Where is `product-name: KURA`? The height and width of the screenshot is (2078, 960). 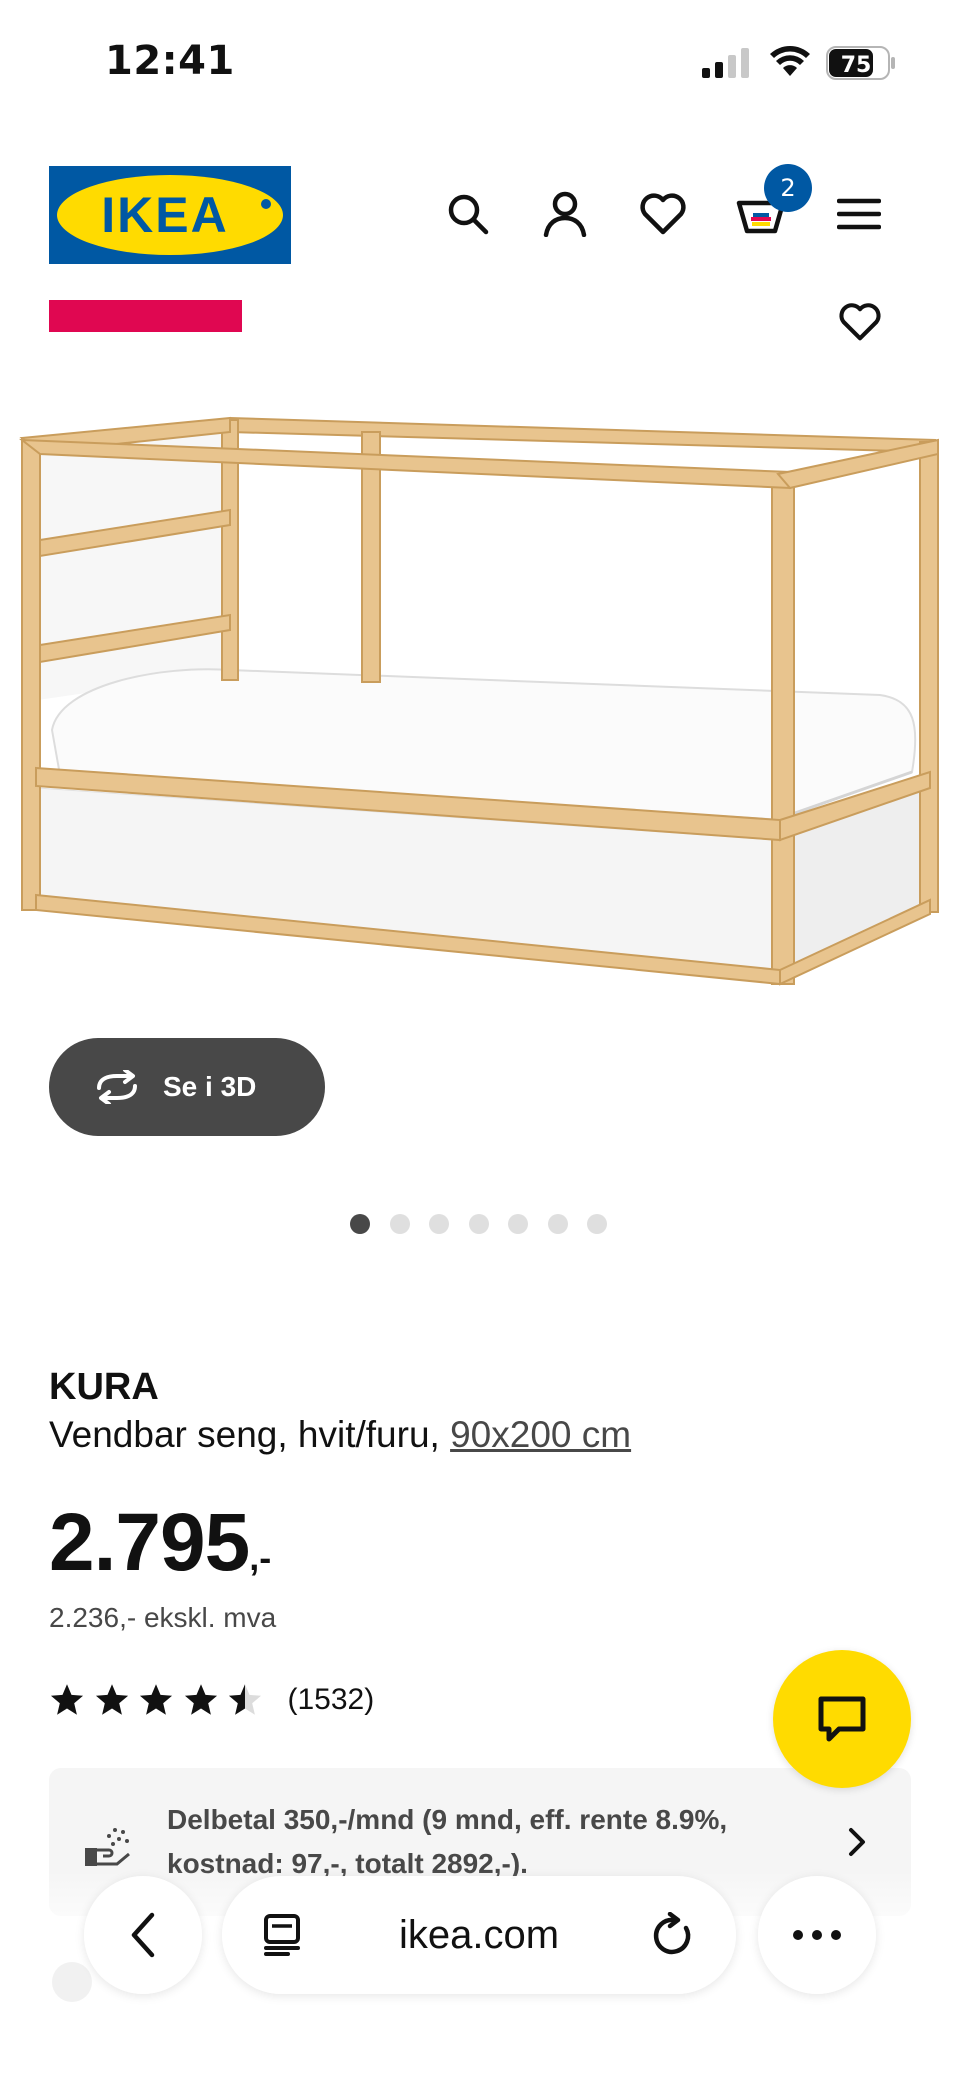
product-name: KURA is located at coordinates (104, 1387).